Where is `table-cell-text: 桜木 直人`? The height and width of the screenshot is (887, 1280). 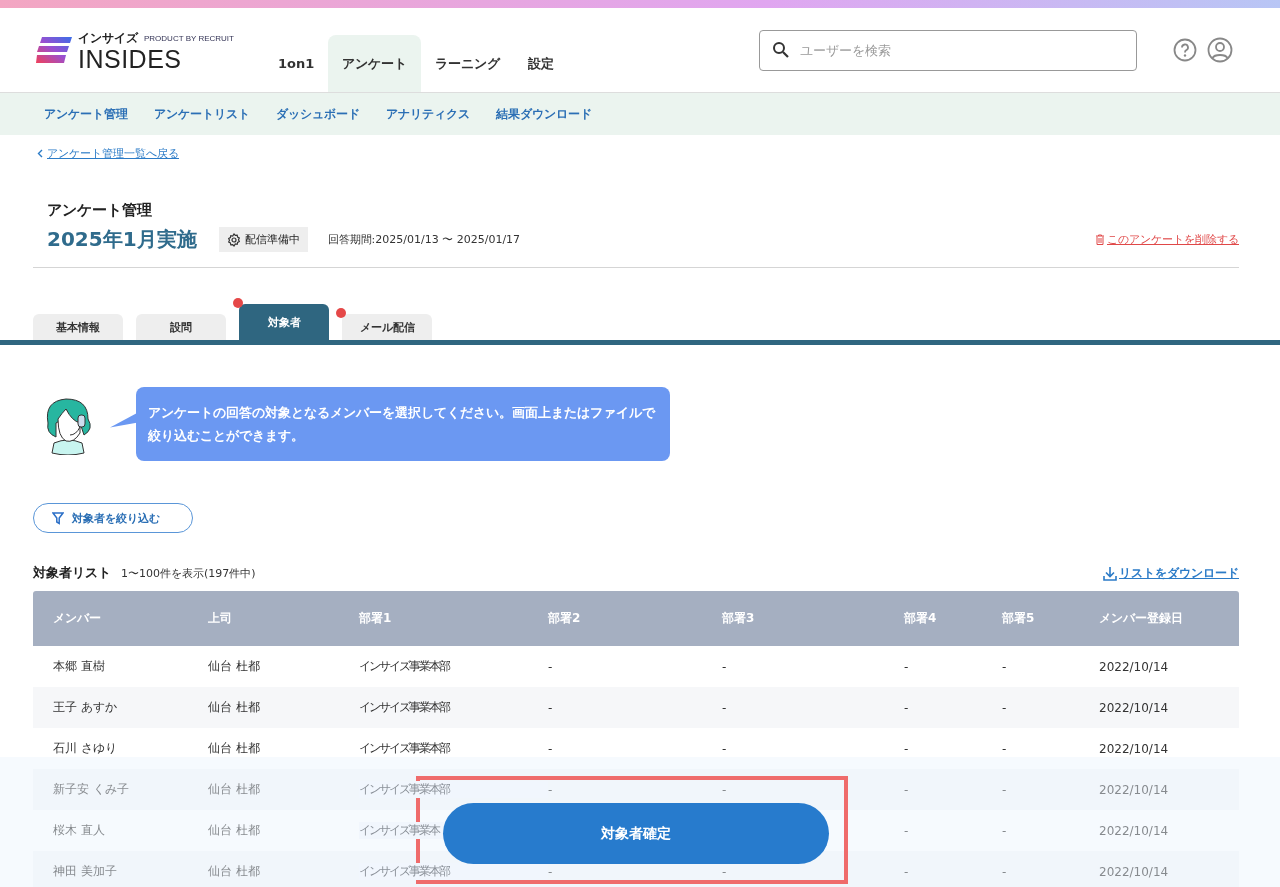
table-cell-text: 桜木 直人 is located at coordinates (79, 830).